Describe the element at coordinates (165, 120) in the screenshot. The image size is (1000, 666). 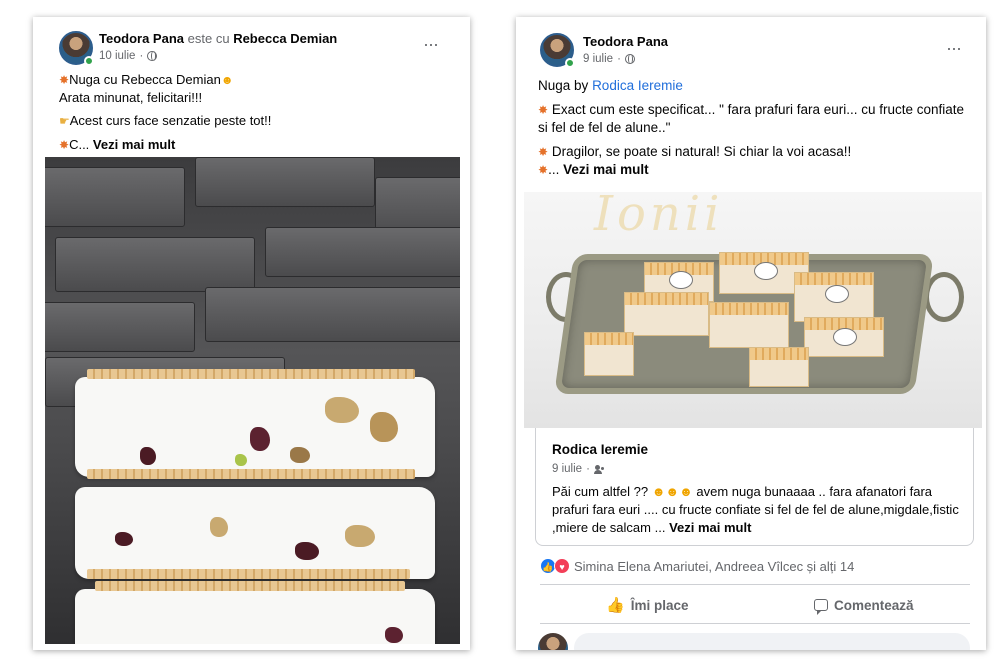
I see `post-line-3: ☛Acest curs face senzatie peste tot!!` at that location.